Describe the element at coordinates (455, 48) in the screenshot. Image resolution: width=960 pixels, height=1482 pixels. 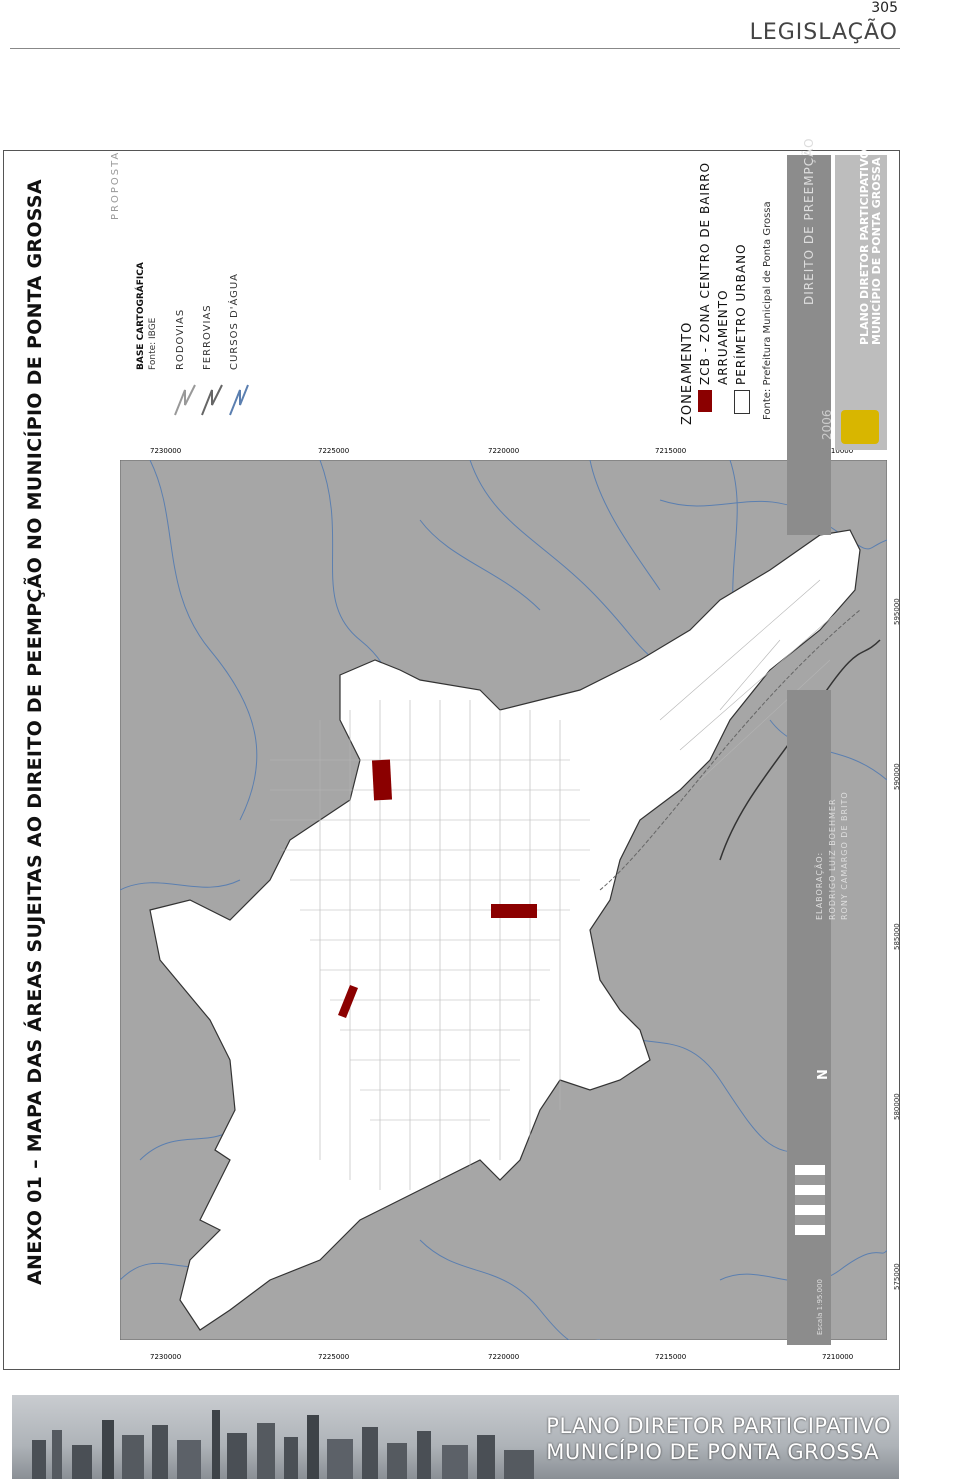
I see `header-divider` at that location.